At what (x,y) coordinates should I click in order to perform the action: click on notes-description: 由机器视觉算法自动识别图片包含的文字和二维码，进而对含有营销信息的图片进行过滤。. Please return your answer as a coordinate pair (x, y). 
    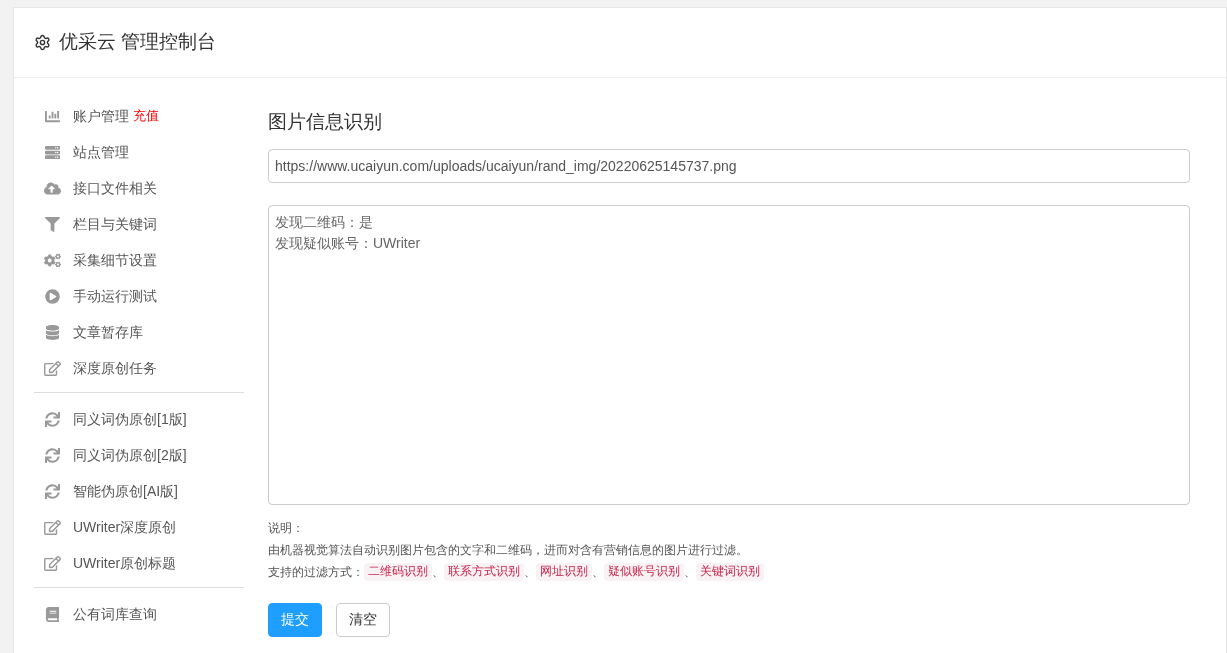
    Looking at the image, I should click on (508, 550).